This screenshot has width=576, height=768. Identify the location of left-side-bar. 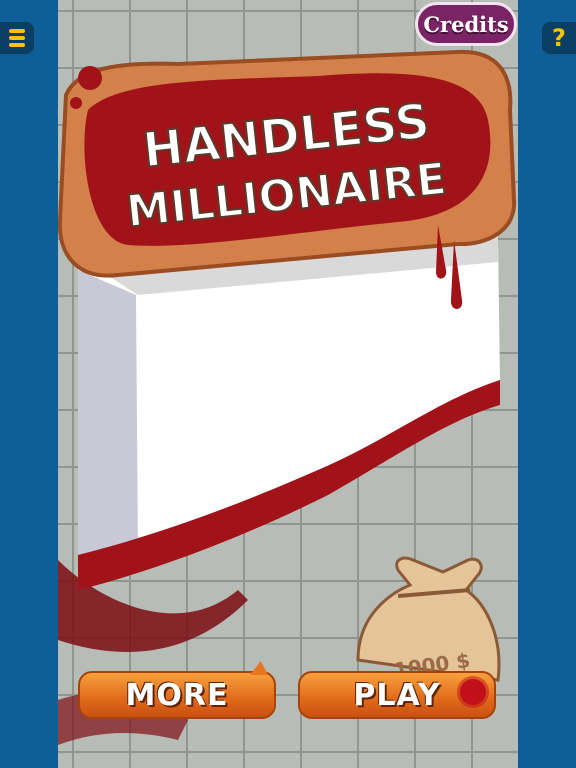
(29, 384).